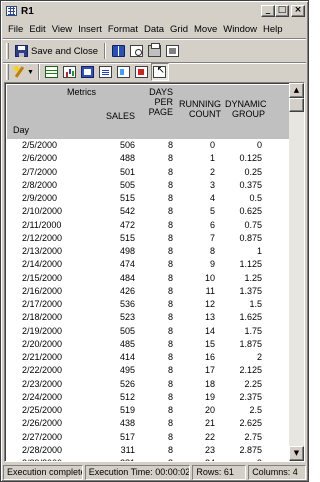 This screenshot has height=482, width=320. Describe the element at coordinates (199, 109) in the screenshot. I see `running-count-header: RUNNING COUNT` at that location.